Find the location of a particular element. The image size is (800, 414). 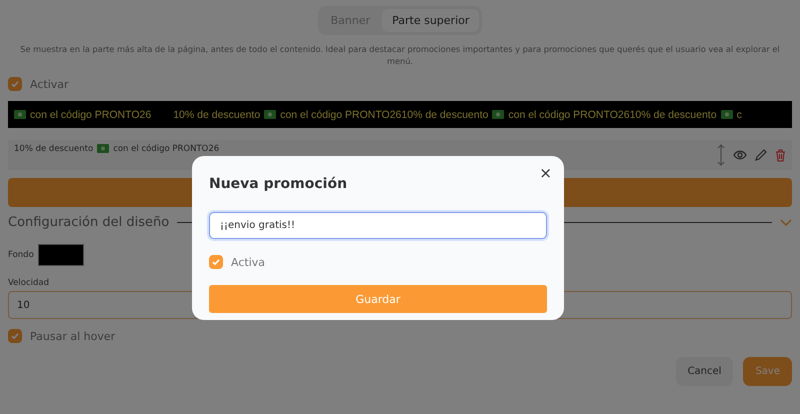

checkbox-label: Activa is located at coordinates (248, 262).